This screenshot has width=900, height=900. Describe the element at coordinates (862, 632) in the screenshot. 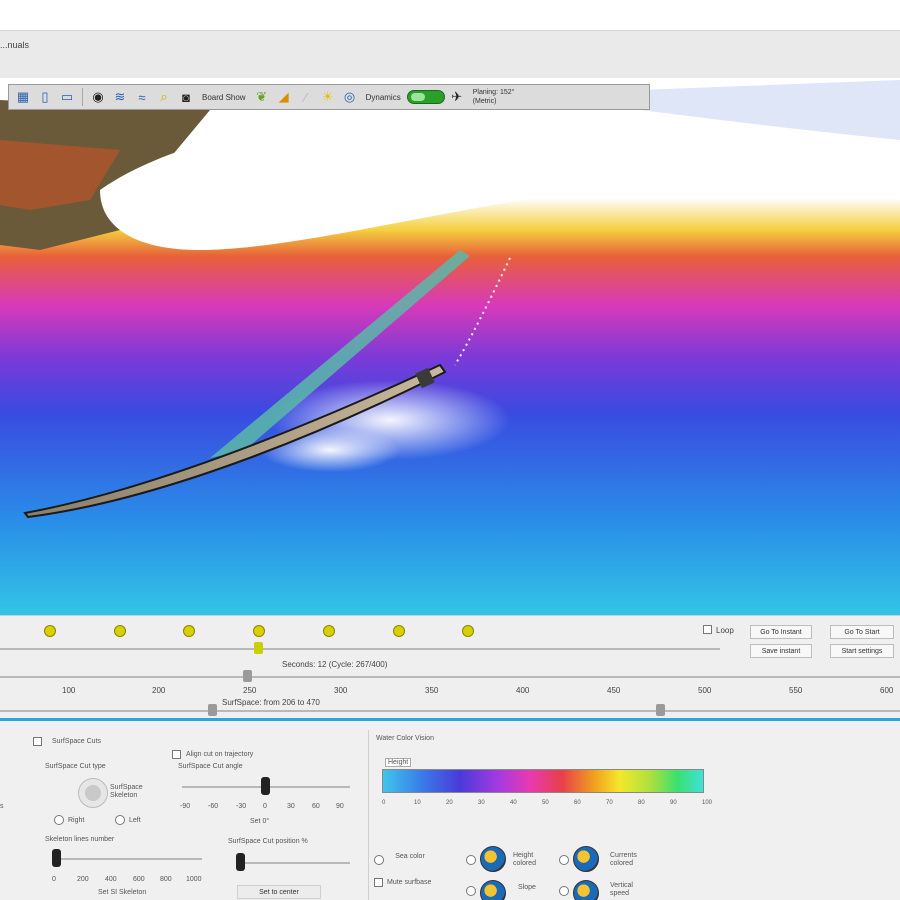

I see `goto-start-button: Go To Start` at that location.